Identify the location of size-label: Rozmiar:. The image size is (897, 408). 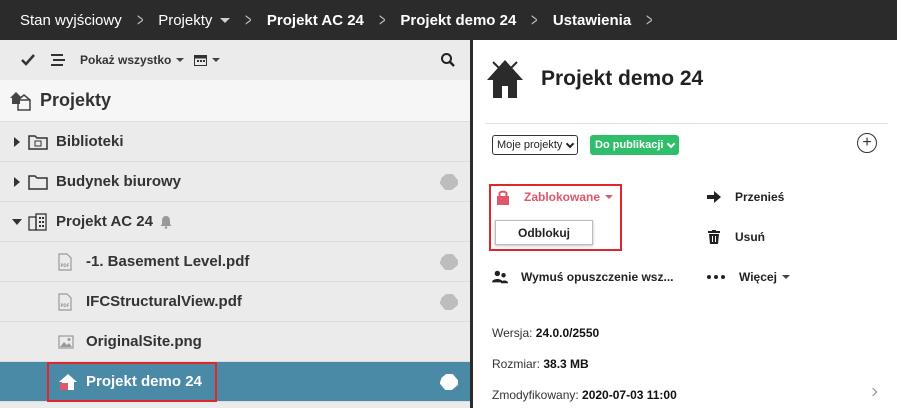
(518, 364).